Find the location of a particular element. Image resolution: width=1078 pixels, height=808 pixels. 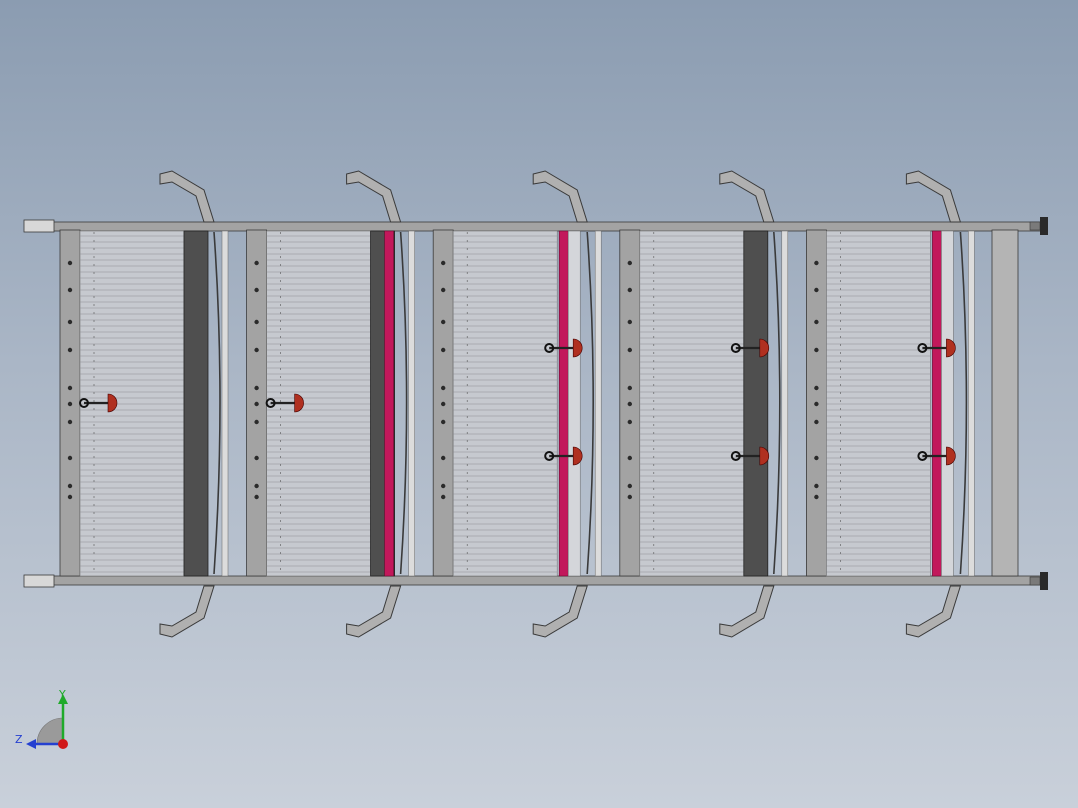

triad-z-arrow-icon is located at coordinates (31, 744).